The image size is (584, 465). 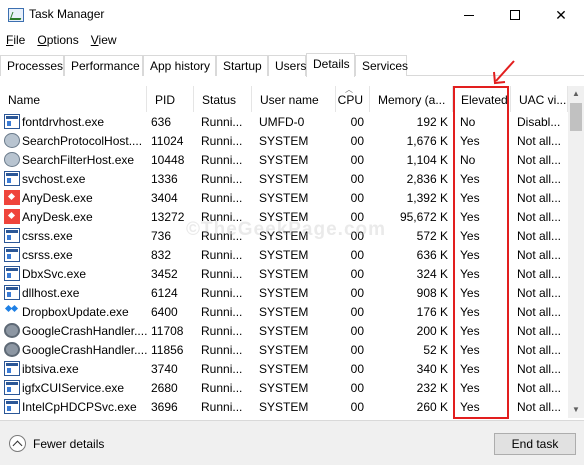 What do you see at coordinates (75, 312) in the screenshot?
I see `process-name-cell: DropboxUpdate.exe` at bounding box center [75, 312].